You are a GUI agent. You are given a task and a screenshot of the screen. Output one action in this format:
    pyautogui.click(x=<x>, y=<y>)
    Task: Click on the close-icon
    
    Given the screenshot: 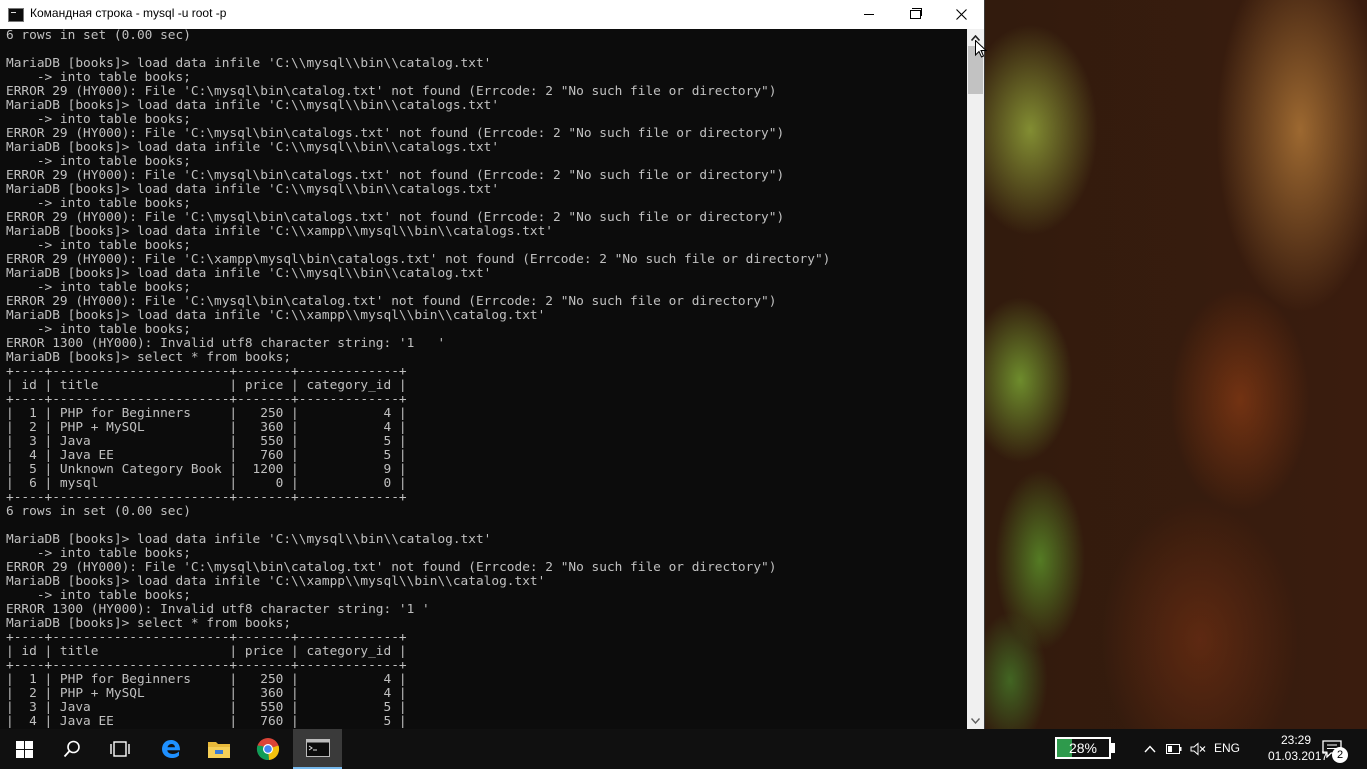 What is the action you would take?
    pyautogui.click(x=961, y=14)
    